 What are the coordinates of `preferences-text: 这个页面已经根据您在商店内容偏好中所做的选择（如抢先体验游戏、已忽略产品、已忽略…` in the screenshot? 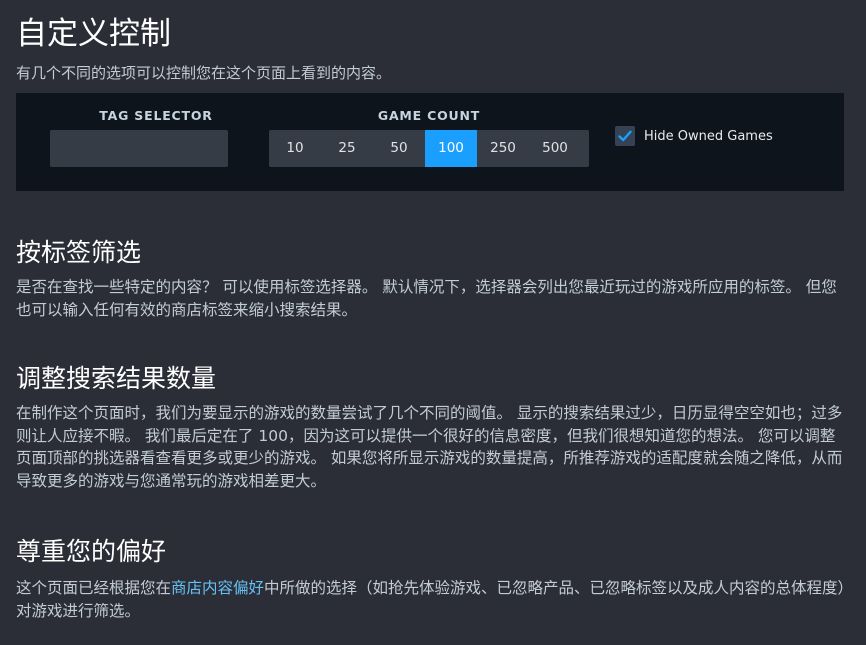 It's located at (432, 599).